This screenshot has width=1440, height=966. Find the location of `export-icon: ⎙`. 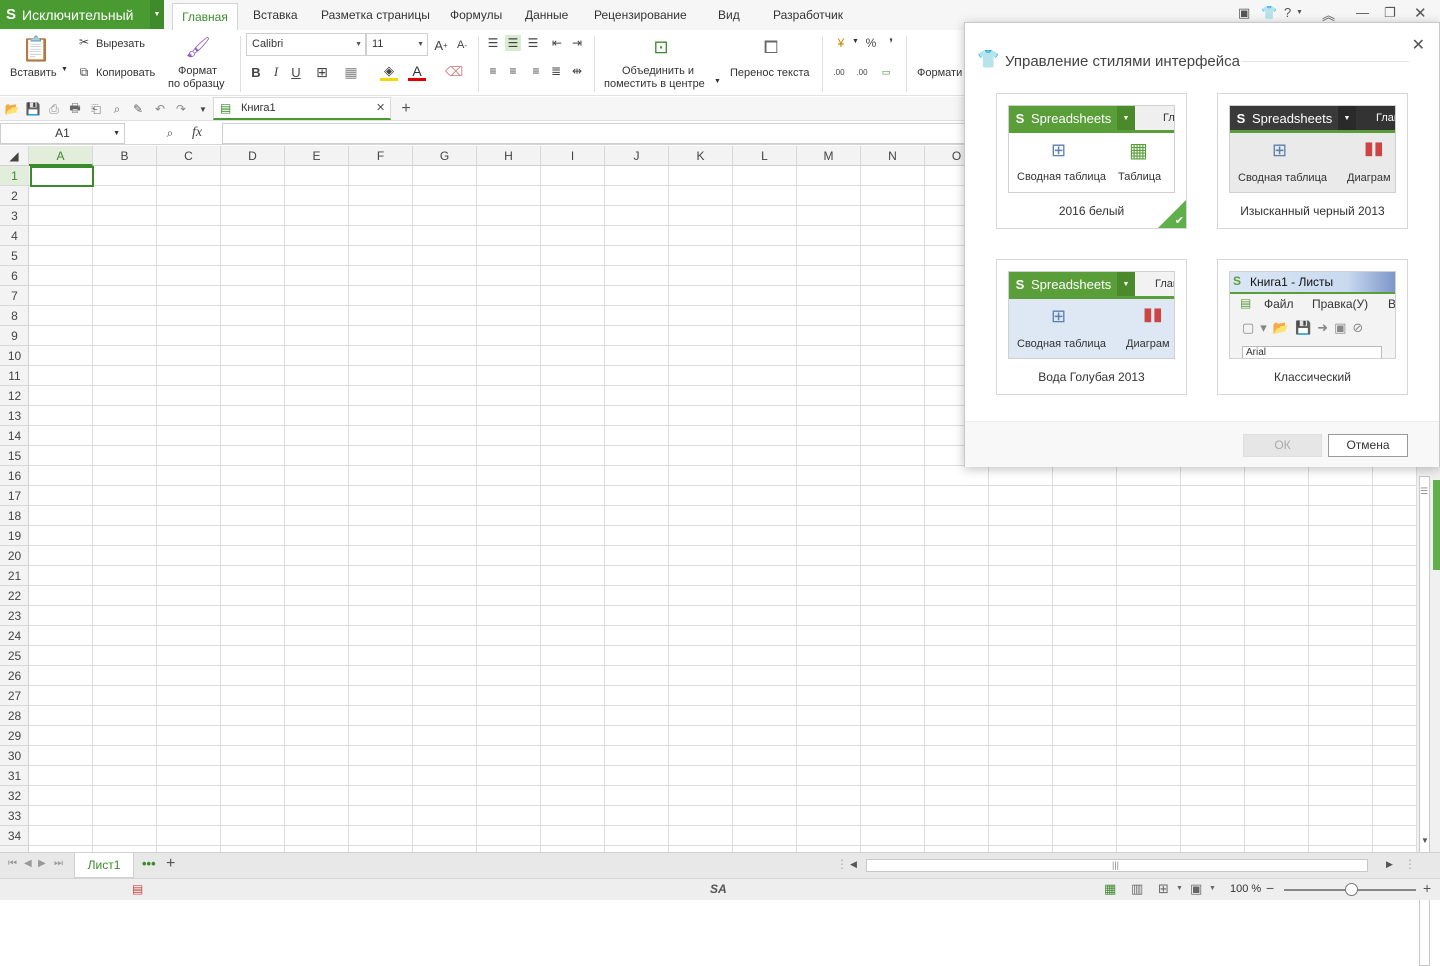

export-icon: ⎙ is located at coordinates (54, 109).